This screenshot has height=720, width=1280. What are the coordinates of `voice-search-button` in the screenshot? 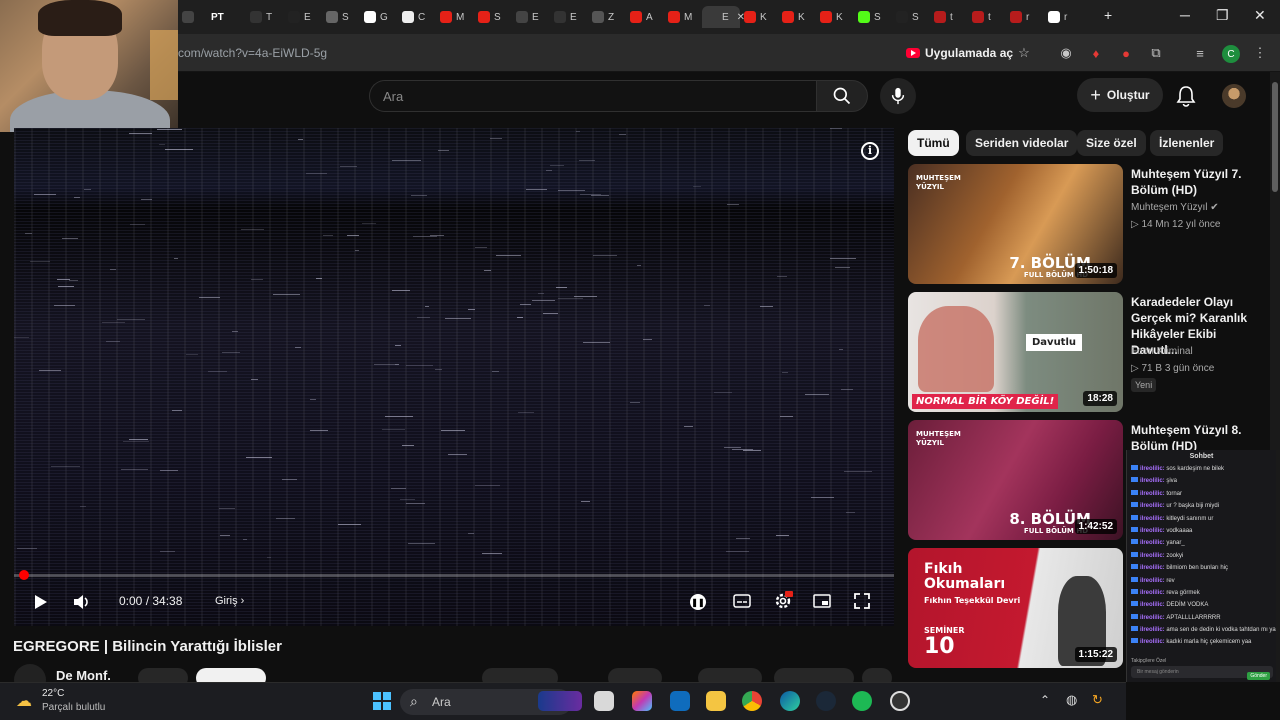 It's located at (898, 96).